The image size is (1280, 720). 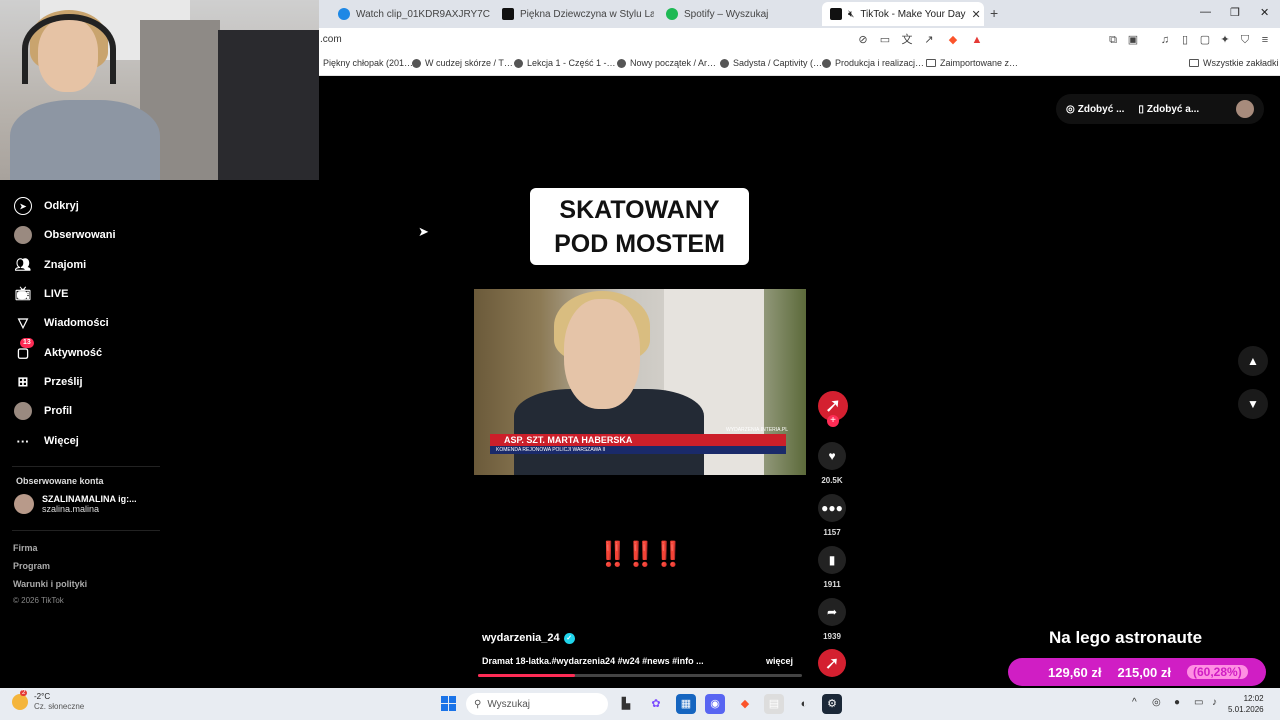 I want to click on taskbar-search: ⚲ Wyszukaj, so click(x=537, y=704).